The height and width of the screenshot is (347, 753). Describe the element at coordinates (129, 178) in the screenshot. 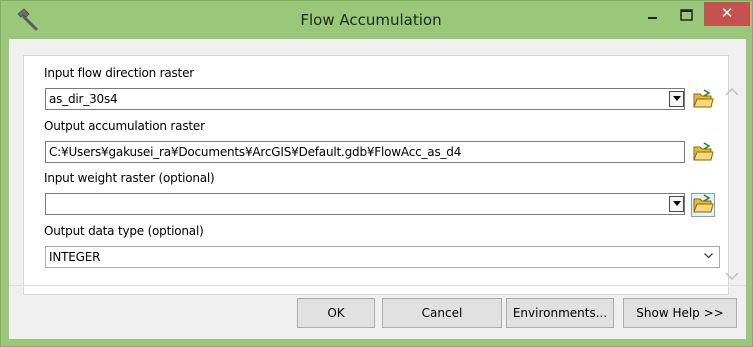

I see `weight-raster-label: Input weight raster (optional)` at that location.